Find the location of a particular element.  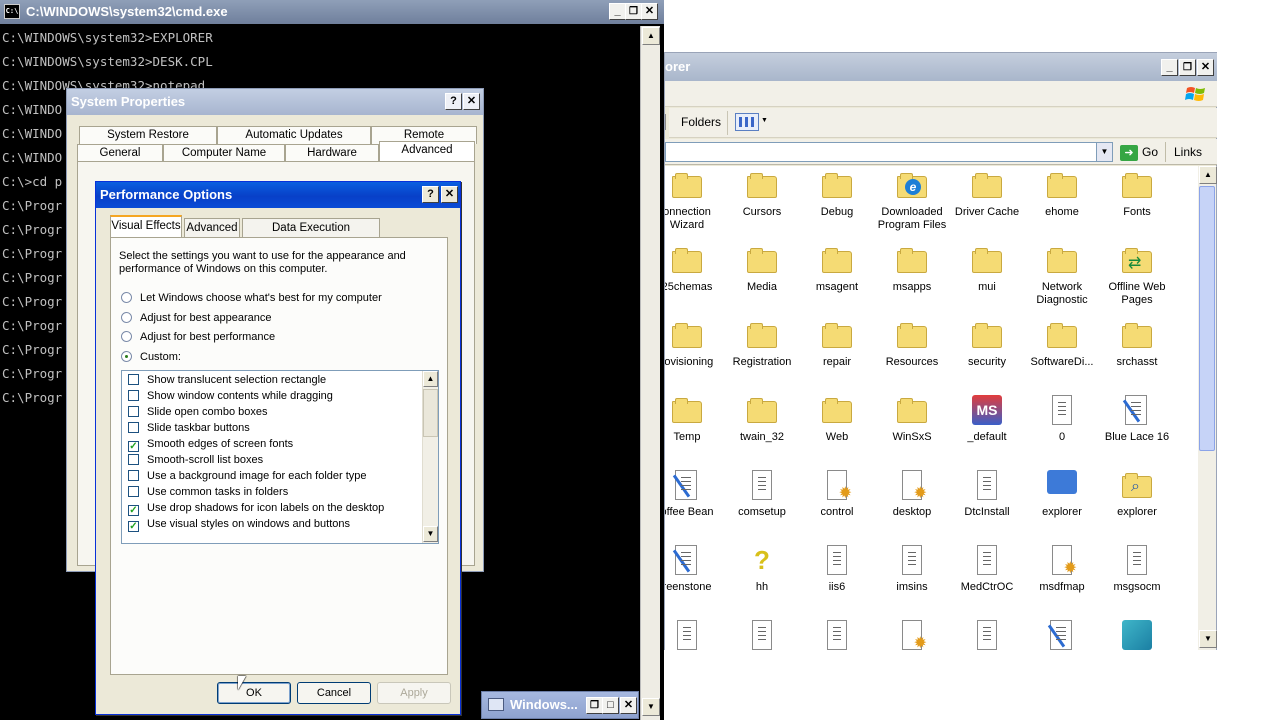

file-item: ⌕ explorer is located at coordinates (1137, 507).